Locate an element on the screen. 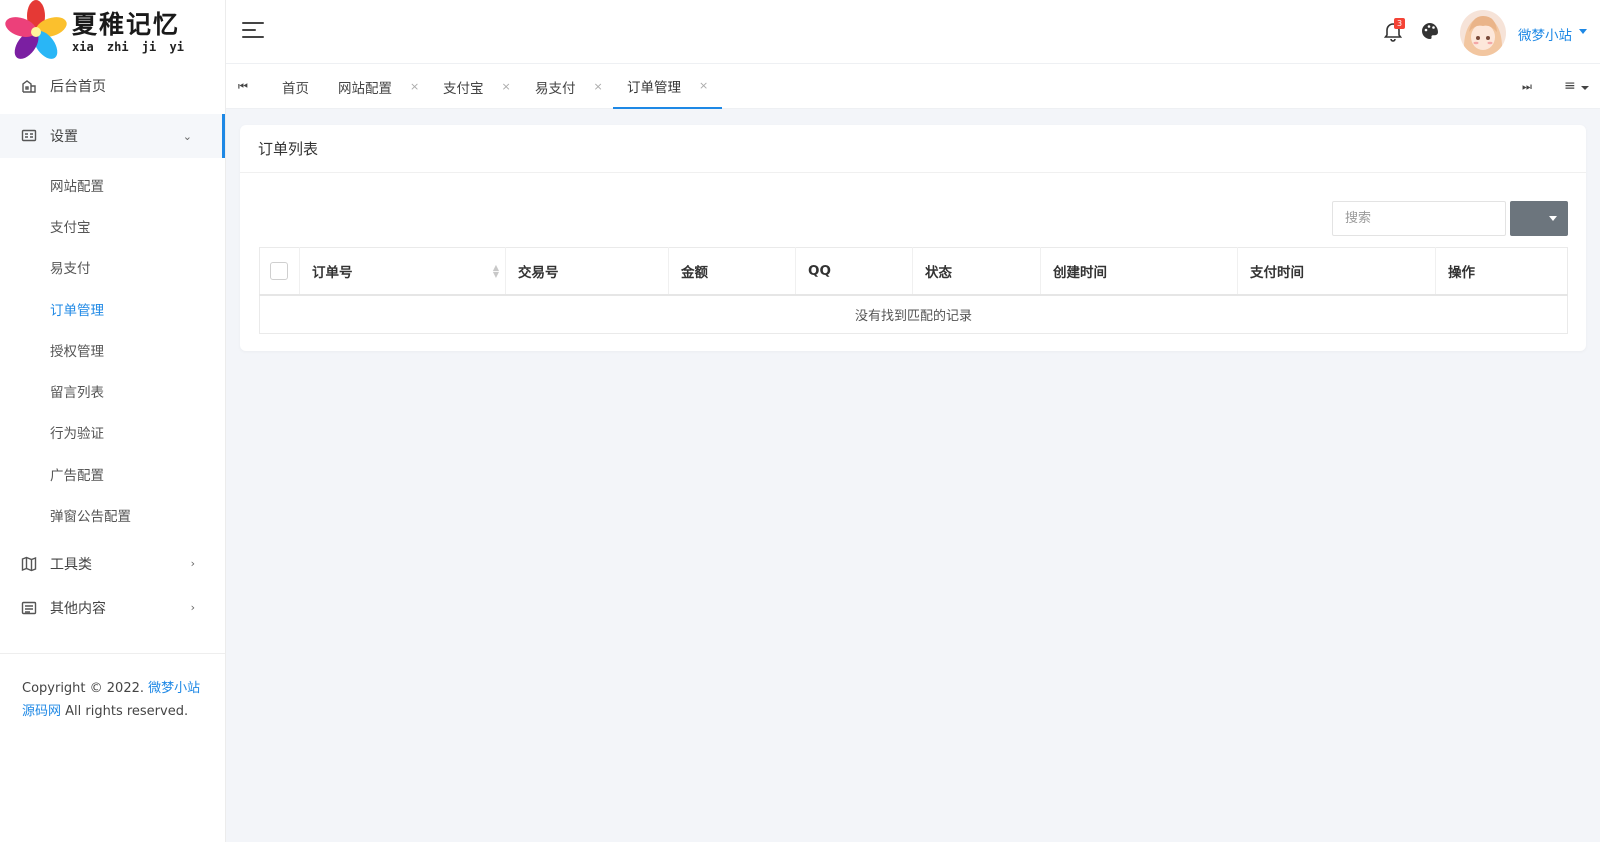  search-input is located at coordinates (1419, 218).